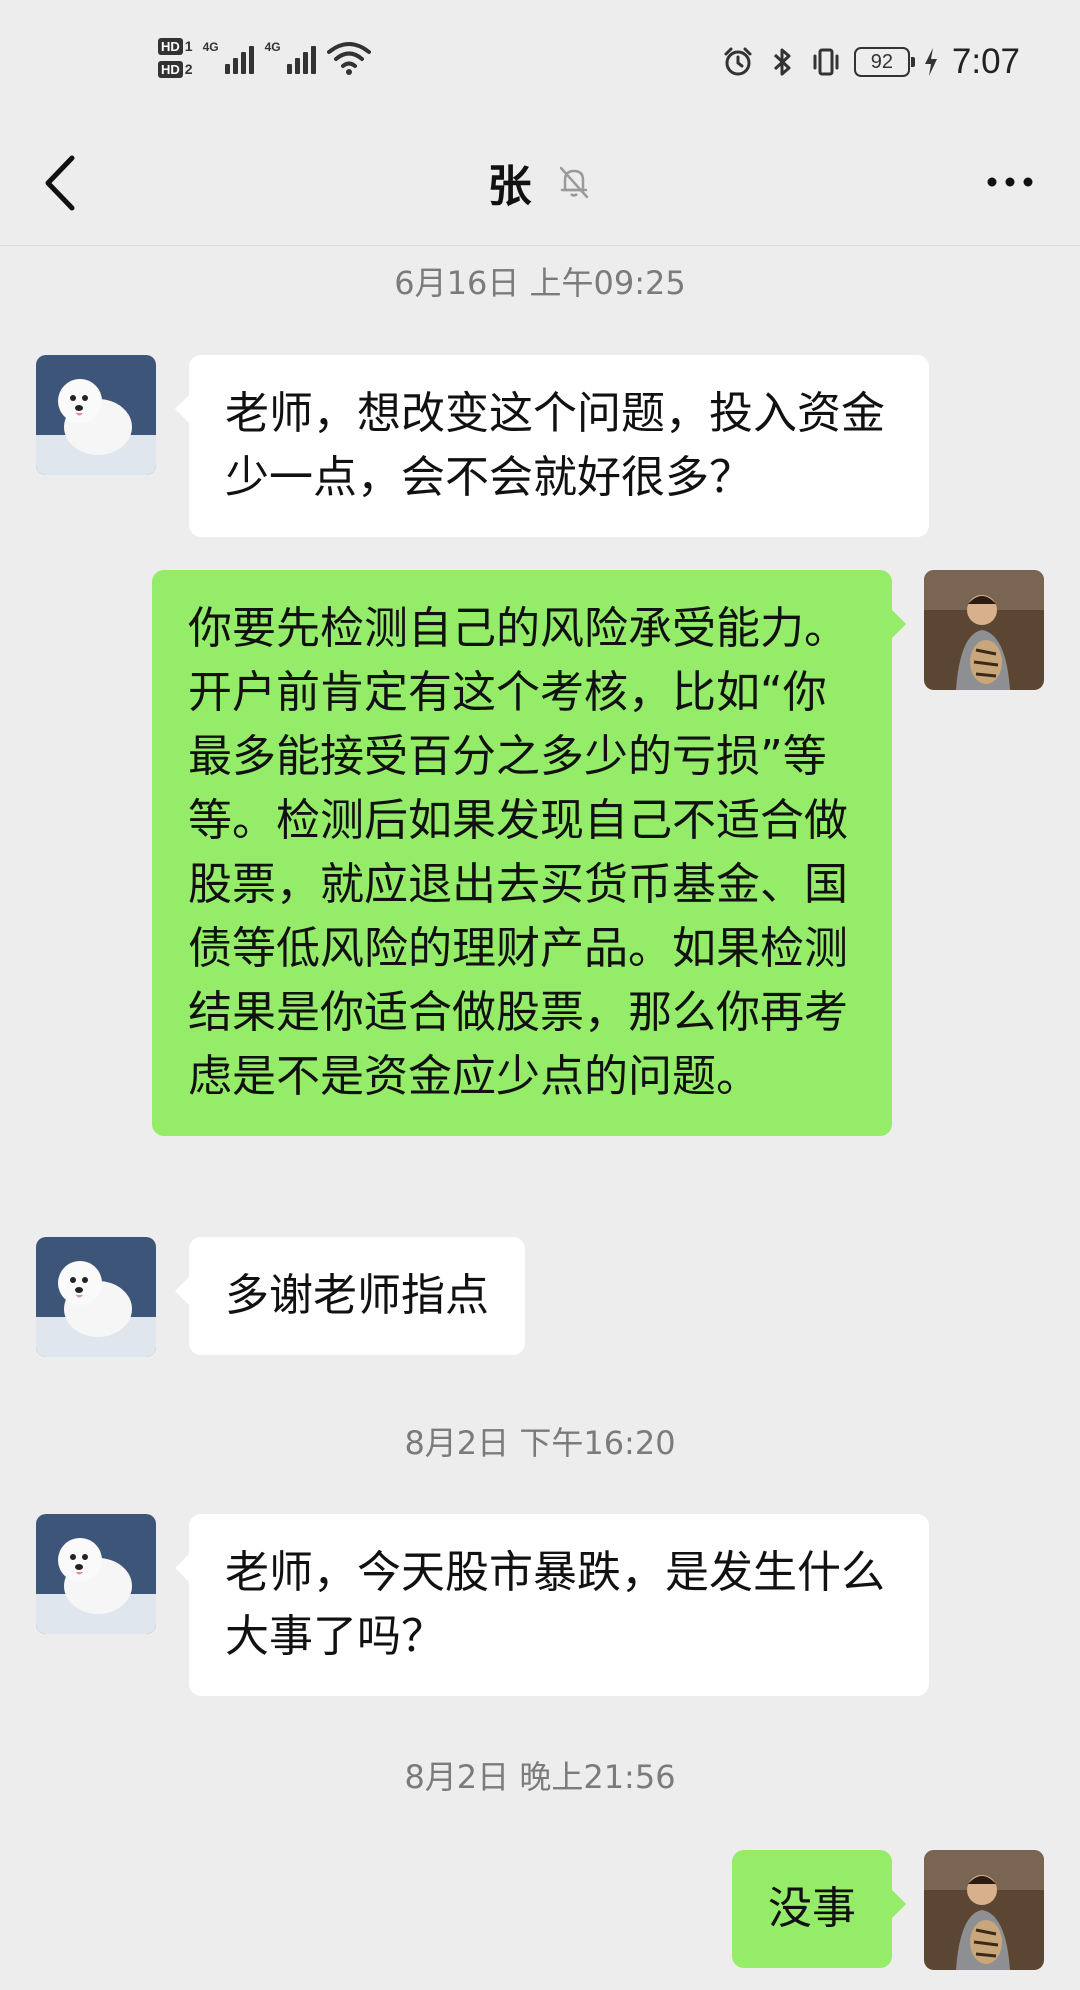  Describe the element at coordinates (348, 58) in the screenshot. I see `wifi-icon` at that location.